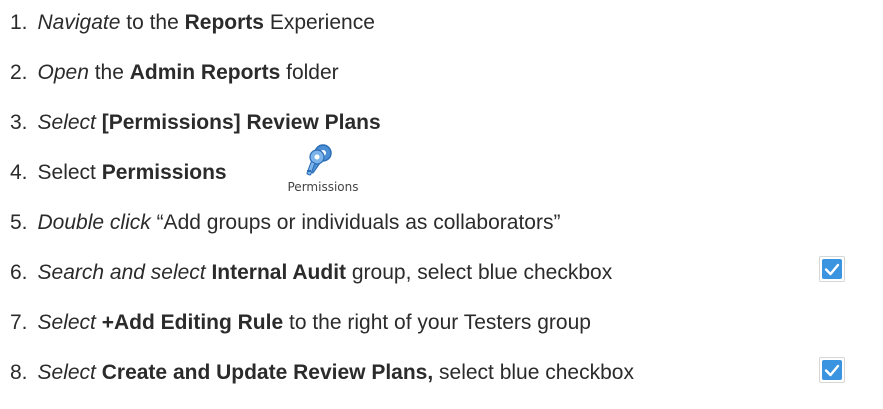 The height and width of the screenshot is (409, 883). I want to click on step-text: Select, so click(69, 172).